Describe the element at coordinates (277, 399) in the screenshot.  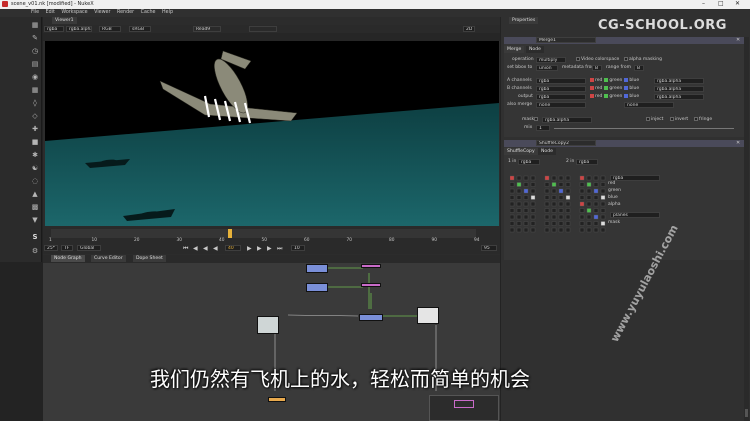
I see `node-write` at that location.